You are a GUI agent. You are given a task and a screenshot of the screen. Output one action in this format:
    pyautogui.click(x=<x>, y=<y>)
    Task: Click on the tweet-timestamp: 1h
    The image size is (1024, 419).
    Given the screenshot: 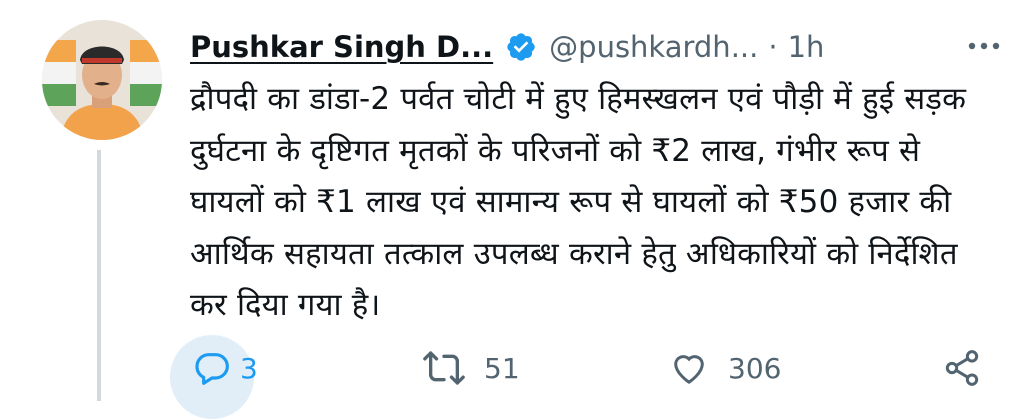 What is the action you would take?
    pyautogui.click(x=806, y=47)
    